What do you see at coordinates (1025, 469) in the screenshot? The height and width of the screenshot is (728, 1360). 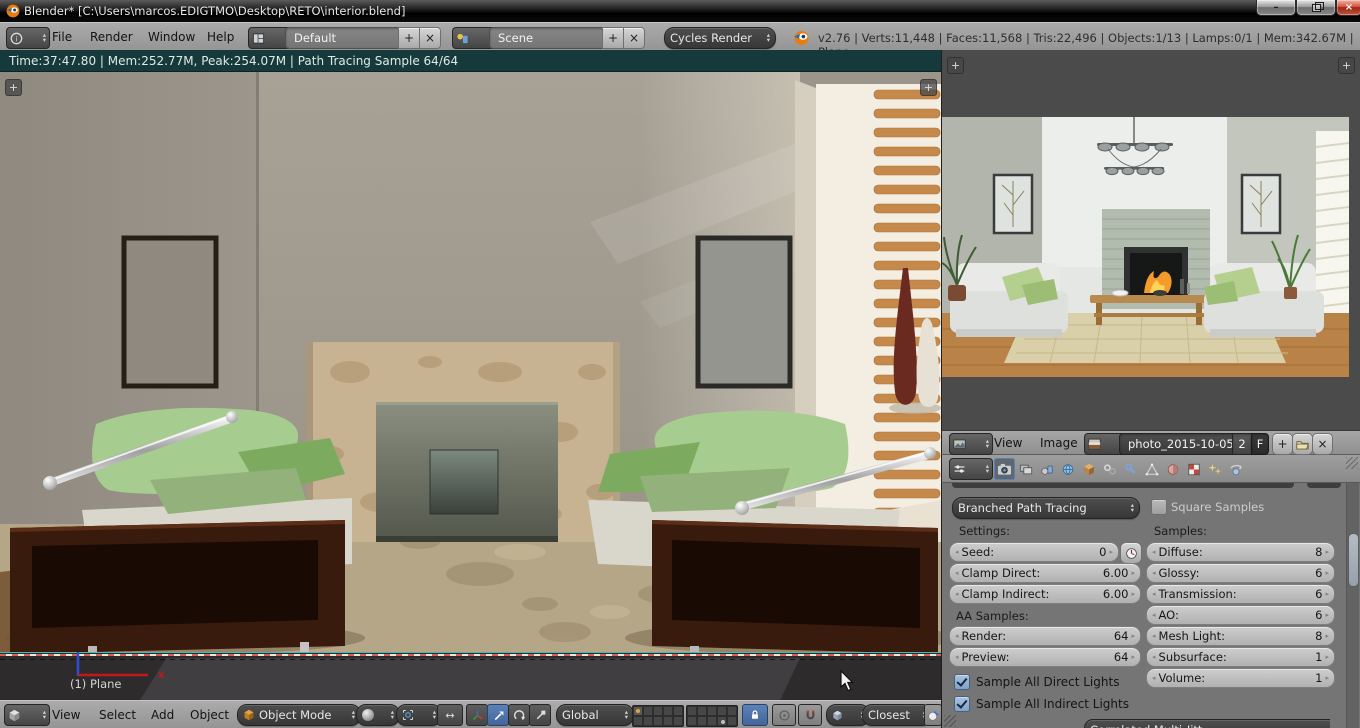 I see `tab-render-layers` at bounding box center [1025, 469].